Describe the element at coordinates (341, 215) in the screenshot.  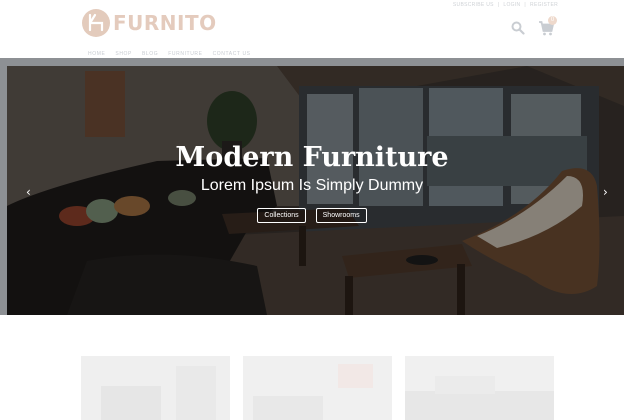
I see `showrooms-button: Showrooms` at that location.